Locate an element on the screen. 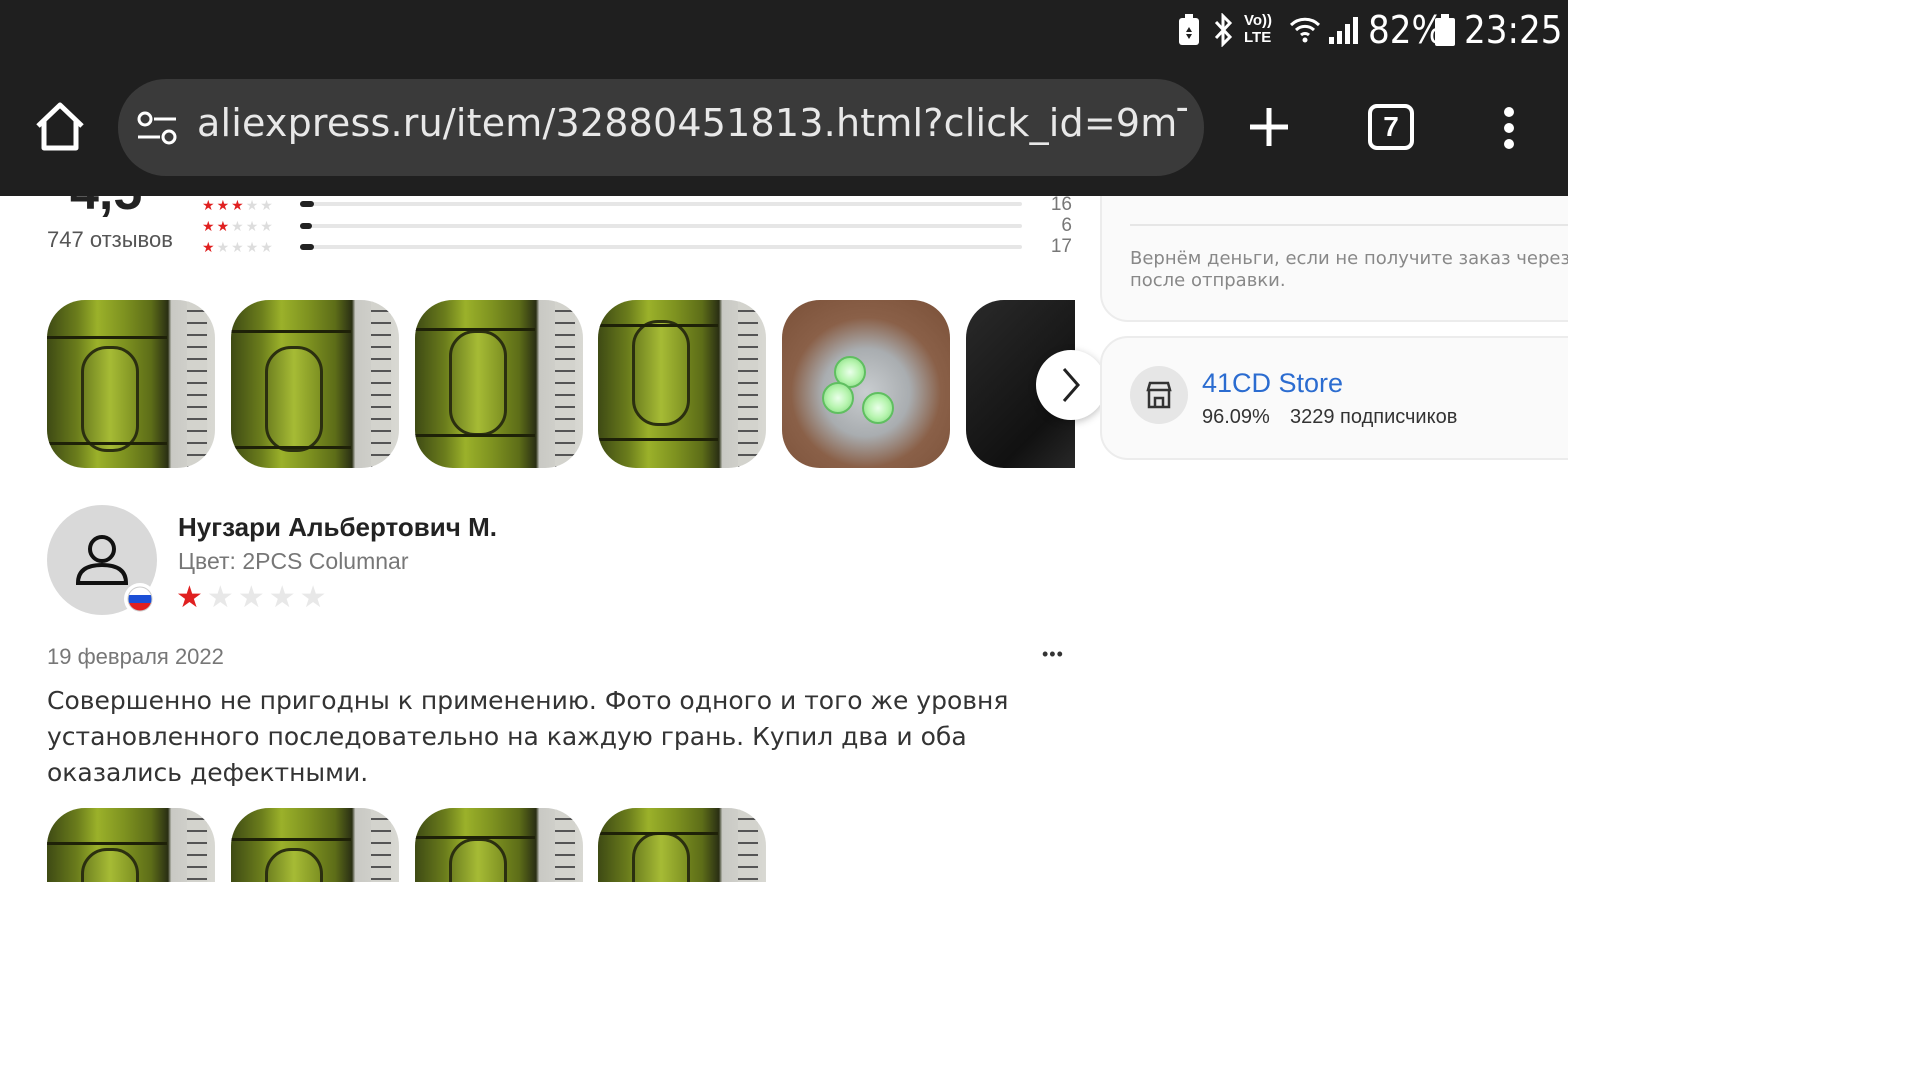 The height and width of the screenshot is (1080, 1920). refund-text-line: после отправки. is located at coordinates (1208, 280).